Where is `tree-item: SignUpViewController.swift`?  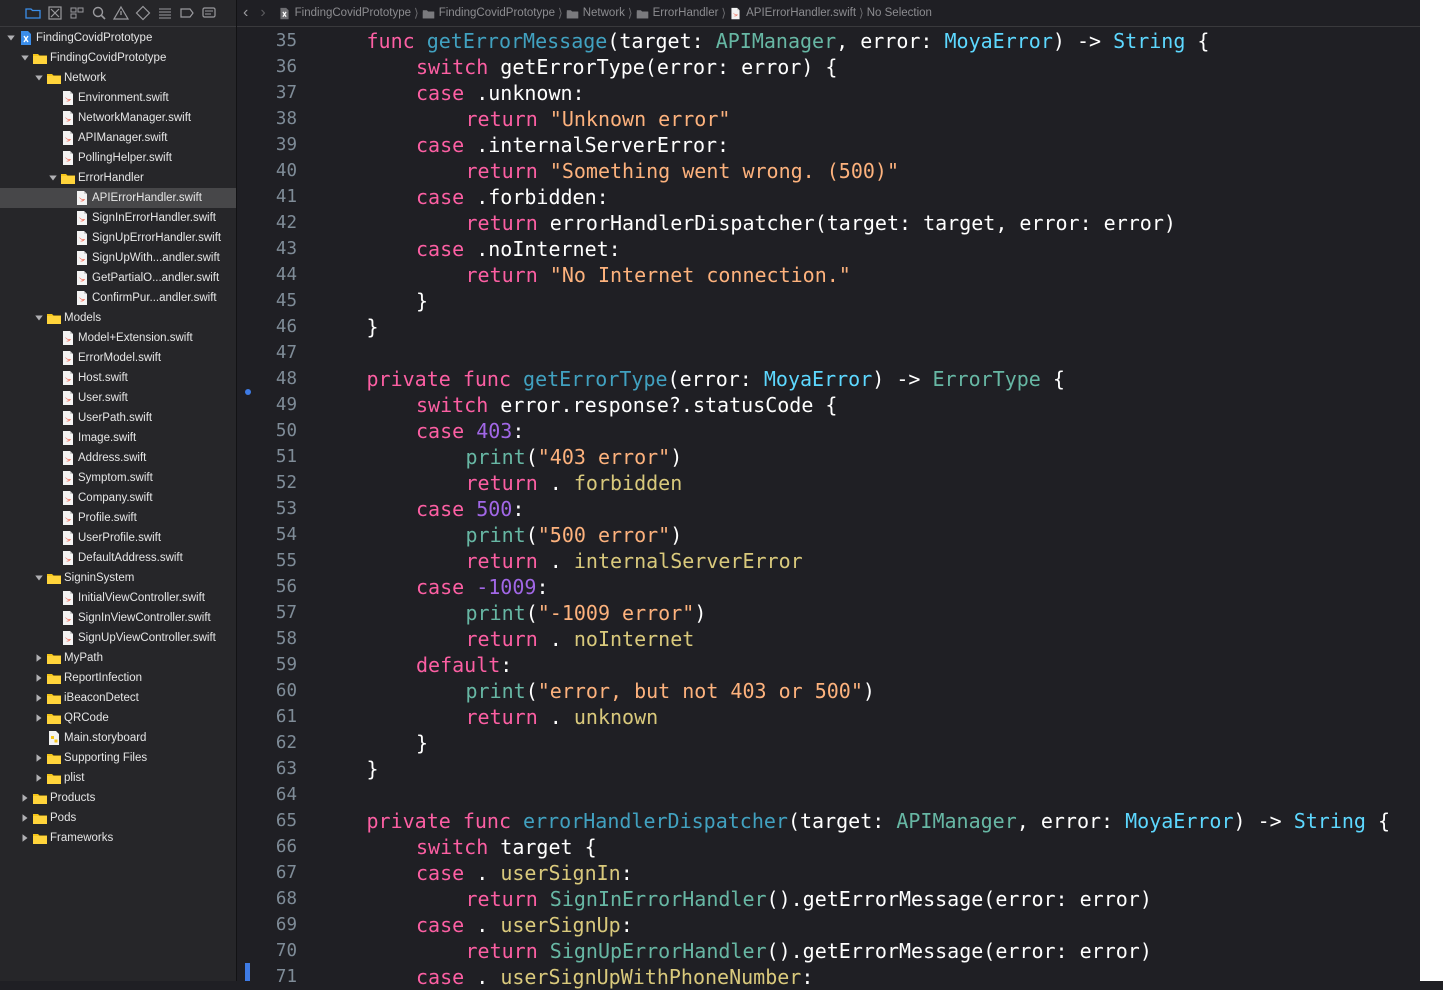 tree-item: SignUpViewController.swift is located at coordinates (118, 638).